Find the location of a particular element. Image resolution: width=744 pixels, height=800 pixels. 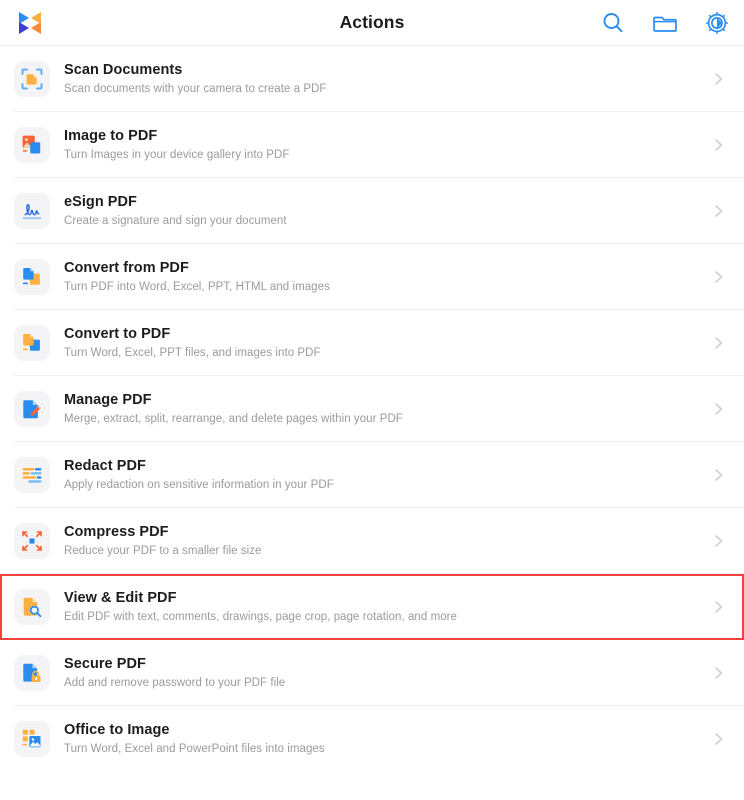

search-icon is located at coordinates (613, 23).